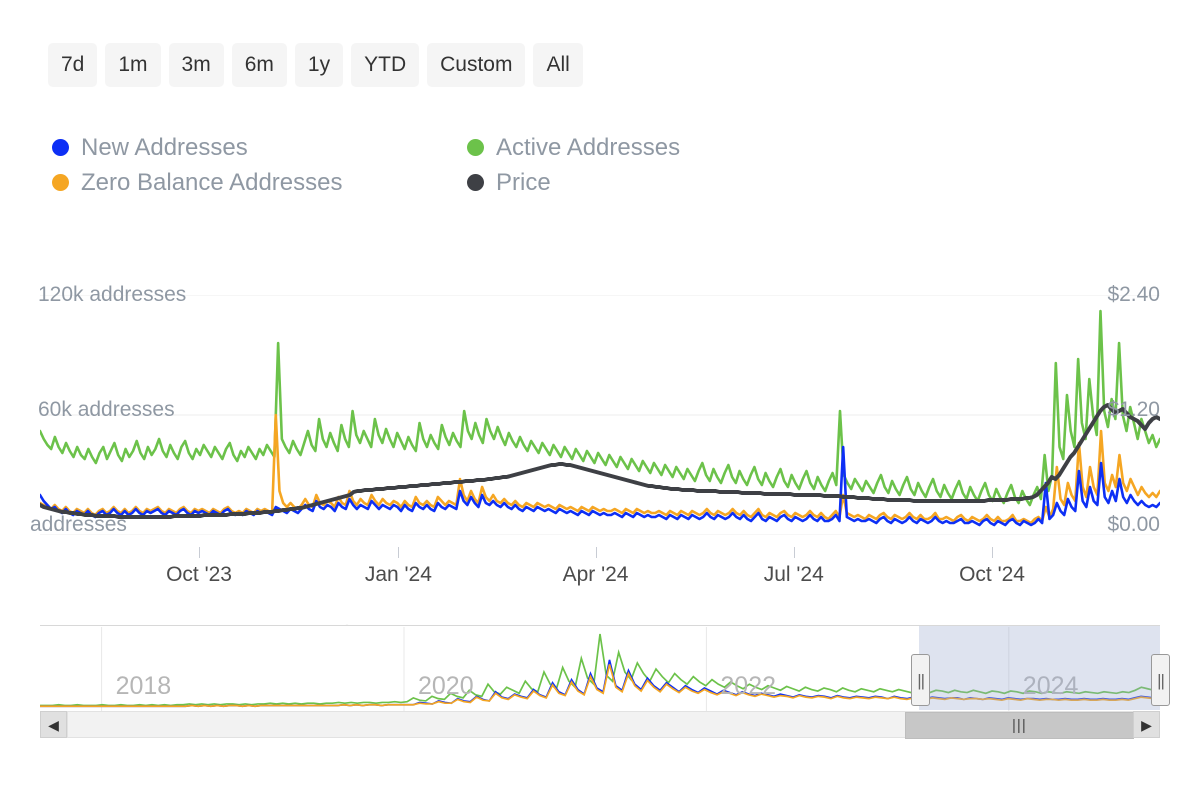 This screenshot has height=800, width=1200. Describe the element at coordinates (1133, 409) in the screenshot. I see `y2-axis-label-middle: $1.20` at that location.